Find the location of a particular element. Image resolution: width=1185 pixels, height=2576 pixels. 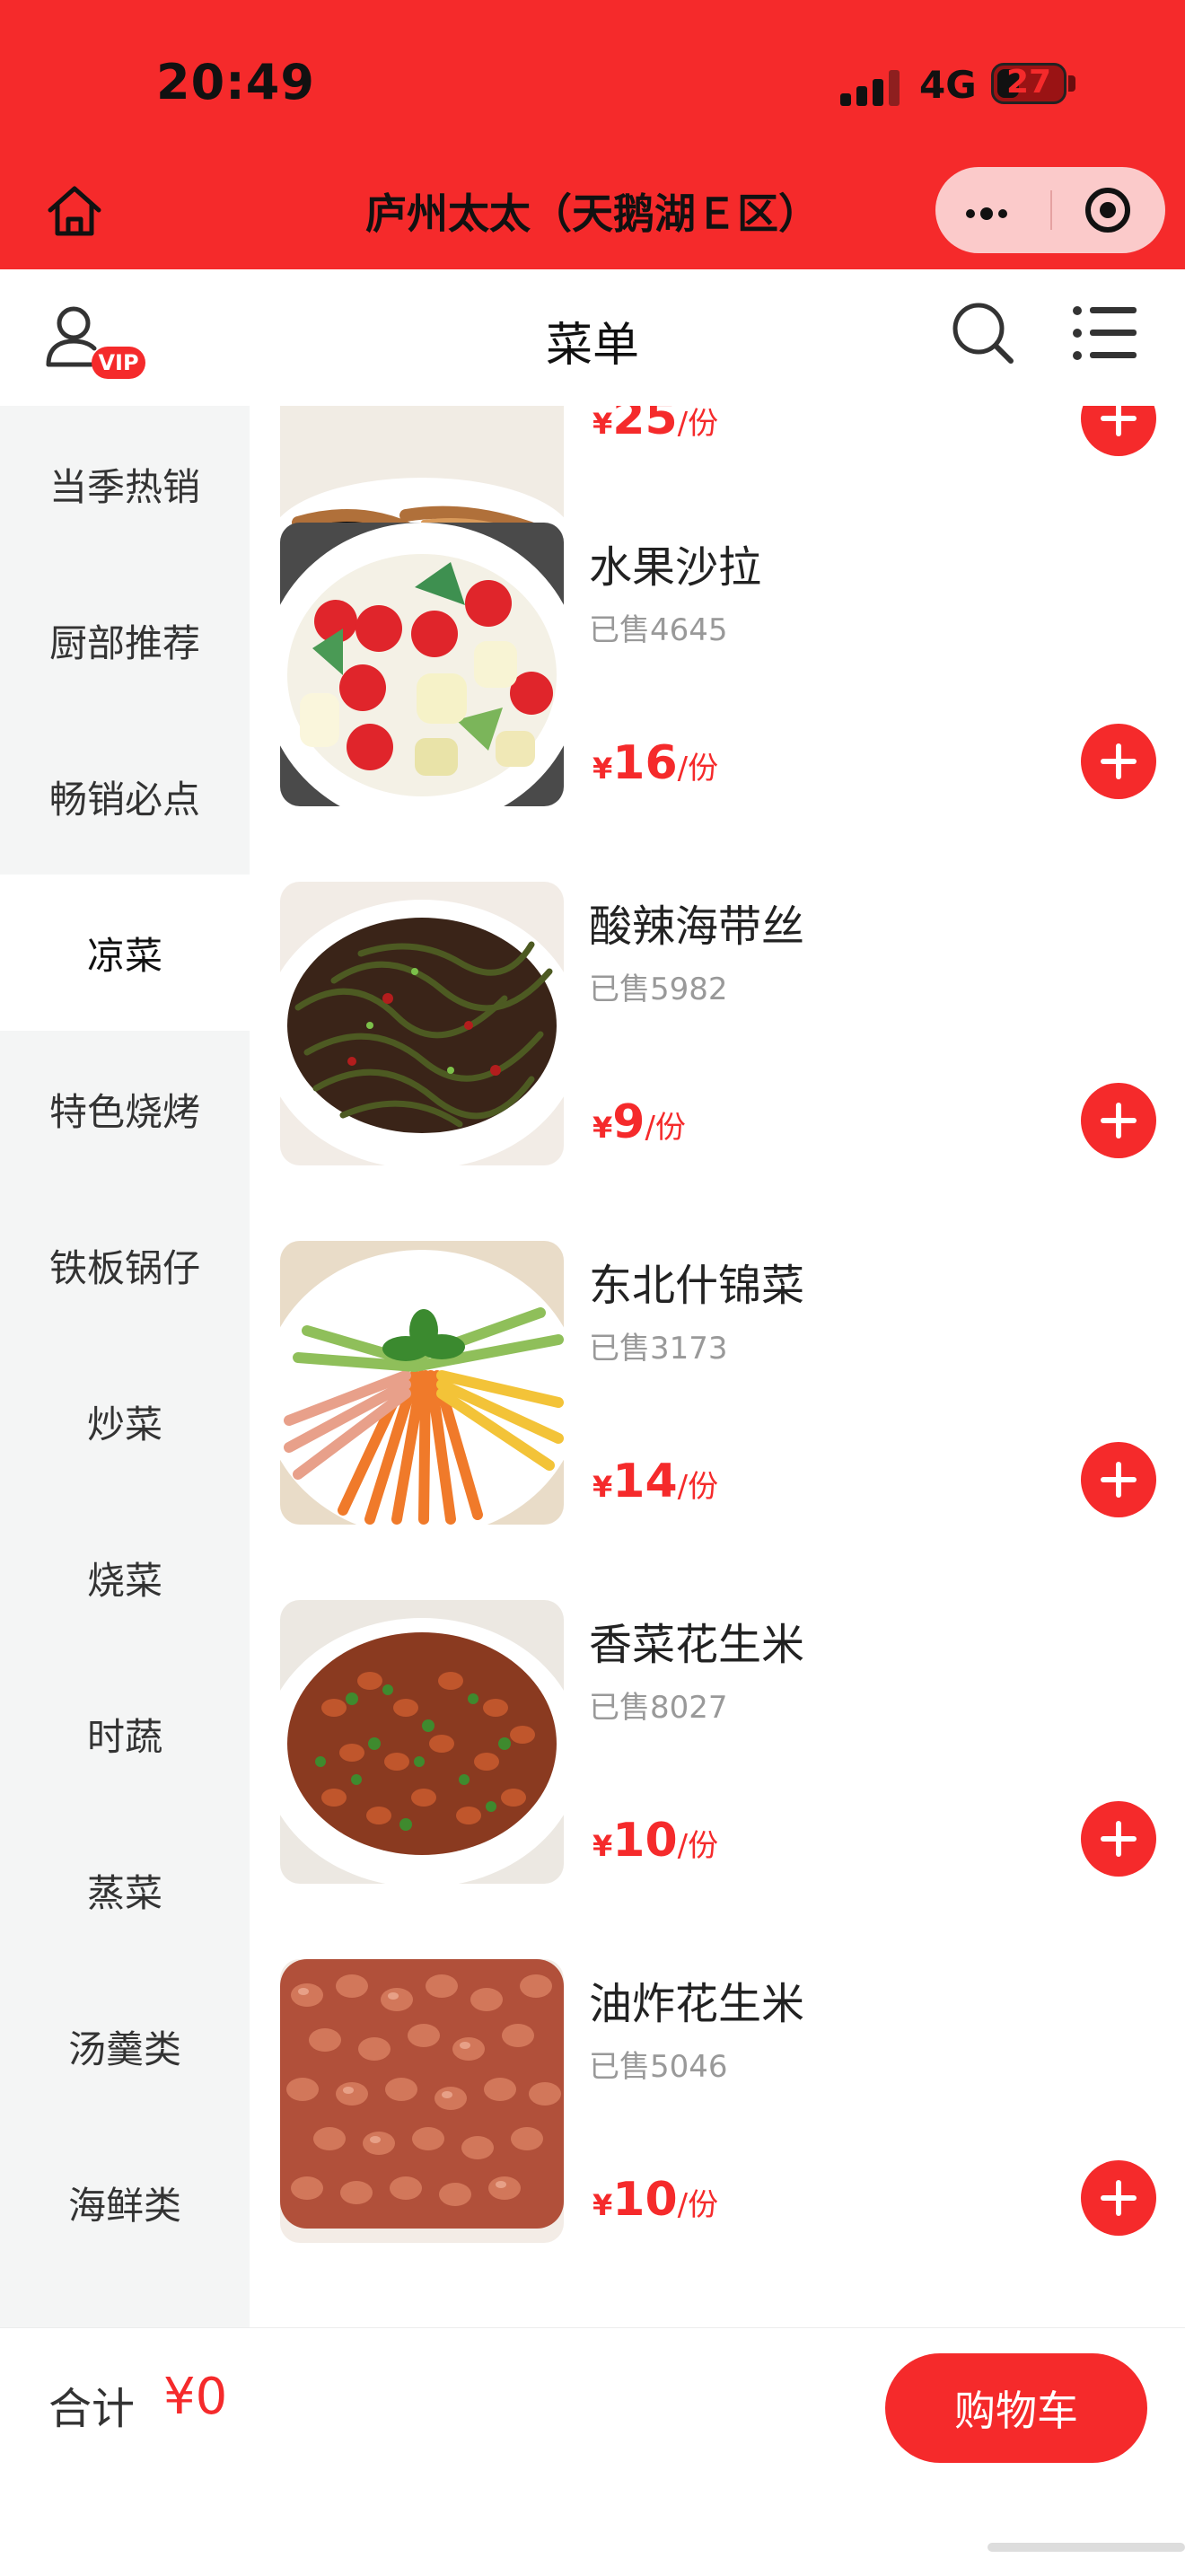

dish-price: ¥14/份 is located at coordinates (655, 1481).